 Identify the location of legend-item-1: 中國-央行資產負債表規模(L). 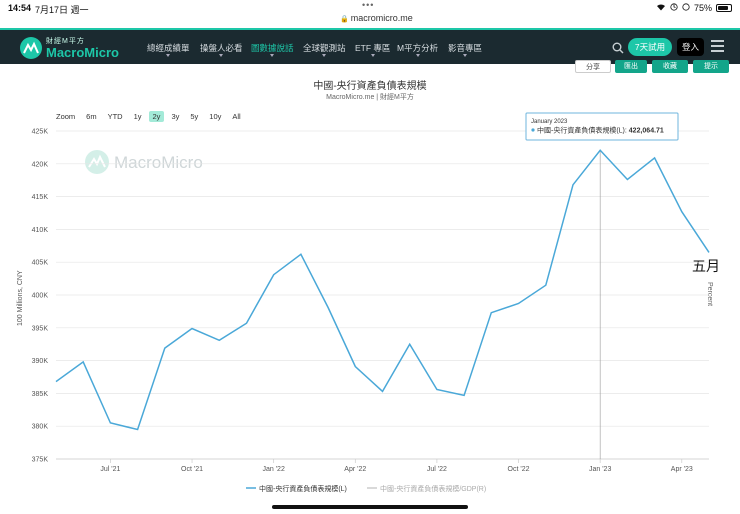
(303, 488).